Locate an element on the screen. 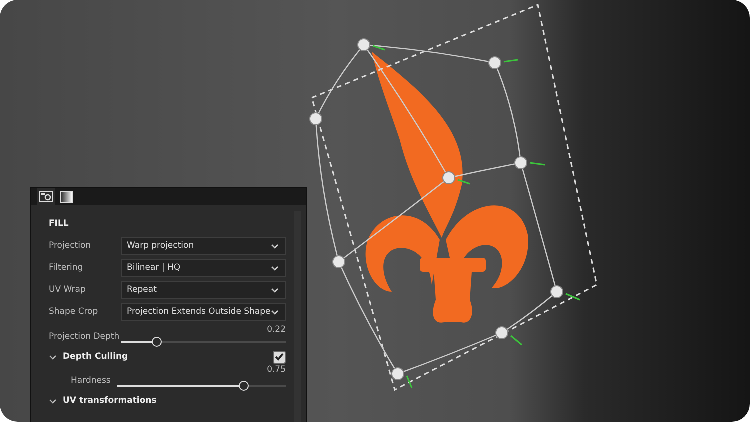  slider-value: 0.75 is located at coordinates (276, 370).